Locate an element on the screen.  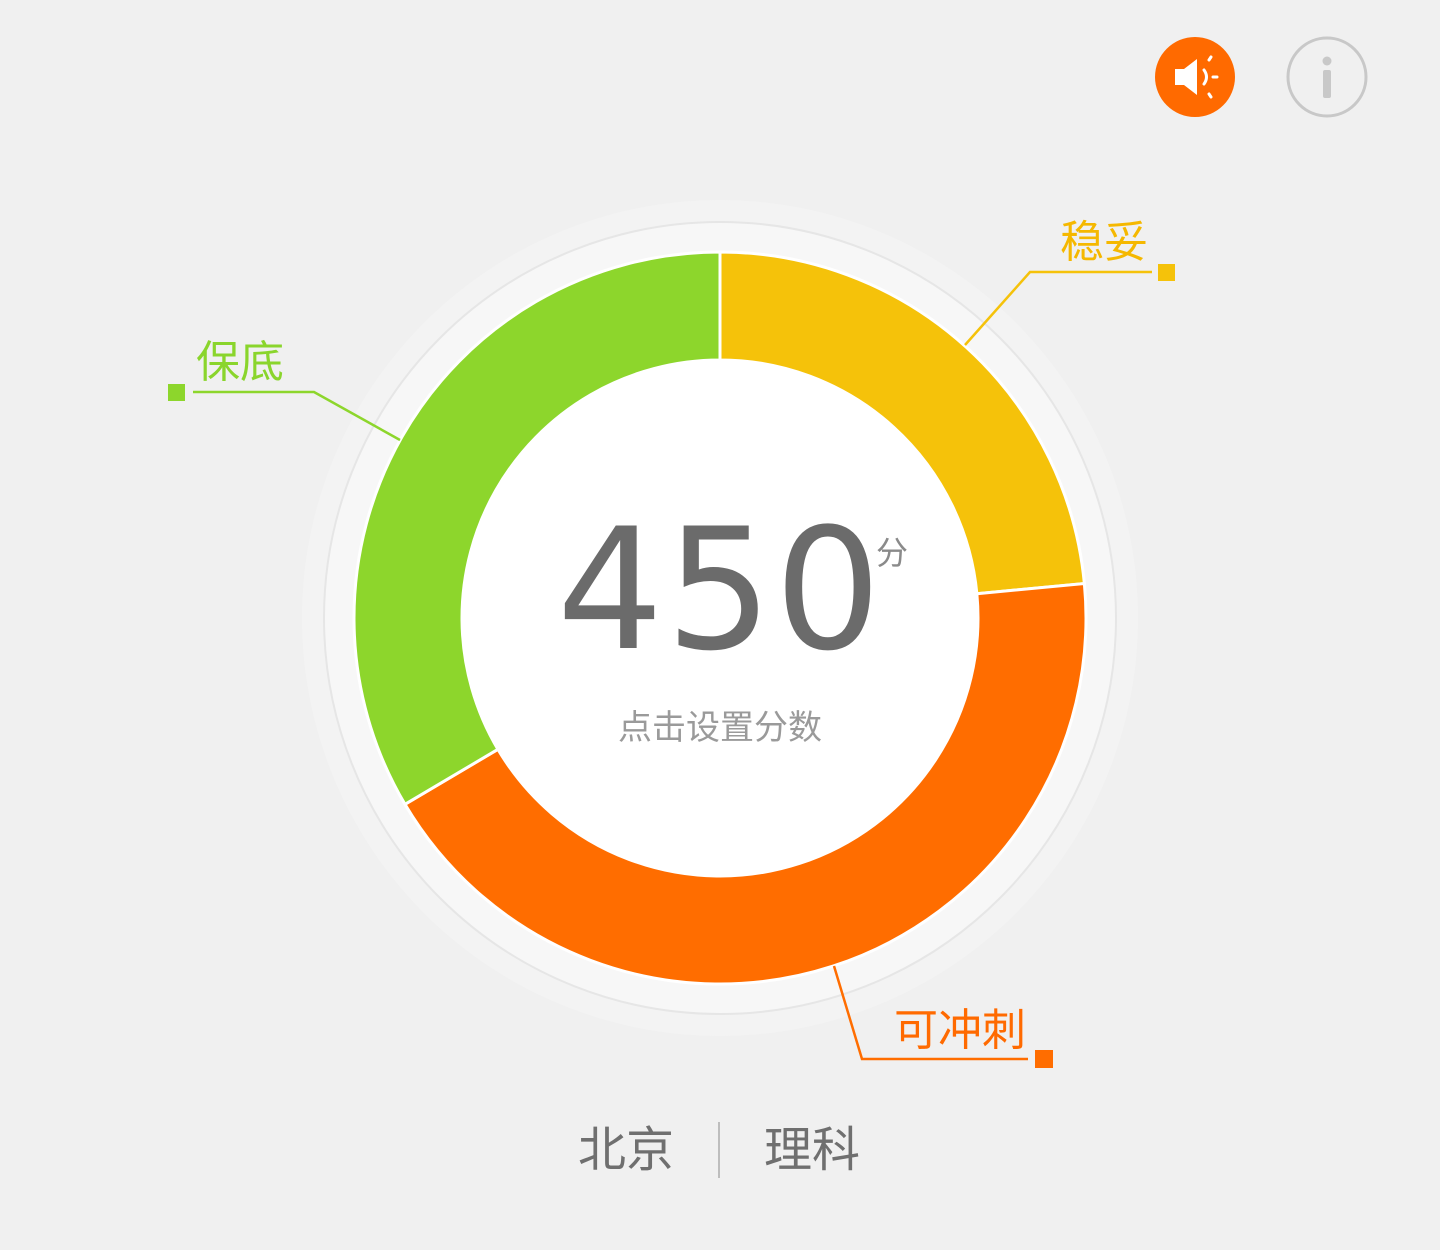
marker-reach is located at coordinates (1044, 1059).